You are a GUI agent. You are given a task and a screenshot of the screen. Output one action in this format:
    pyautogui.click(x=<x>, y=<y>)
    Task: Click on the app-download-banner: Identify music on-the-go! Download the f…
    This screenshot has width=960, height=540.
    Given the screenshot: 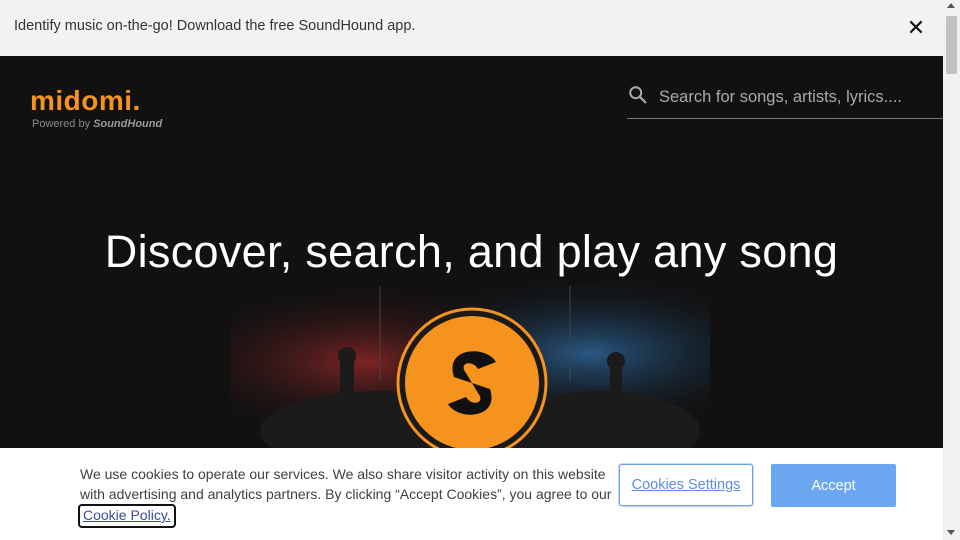 What is the action you would take?
    pyautogui.click(x=471, y=28)
    